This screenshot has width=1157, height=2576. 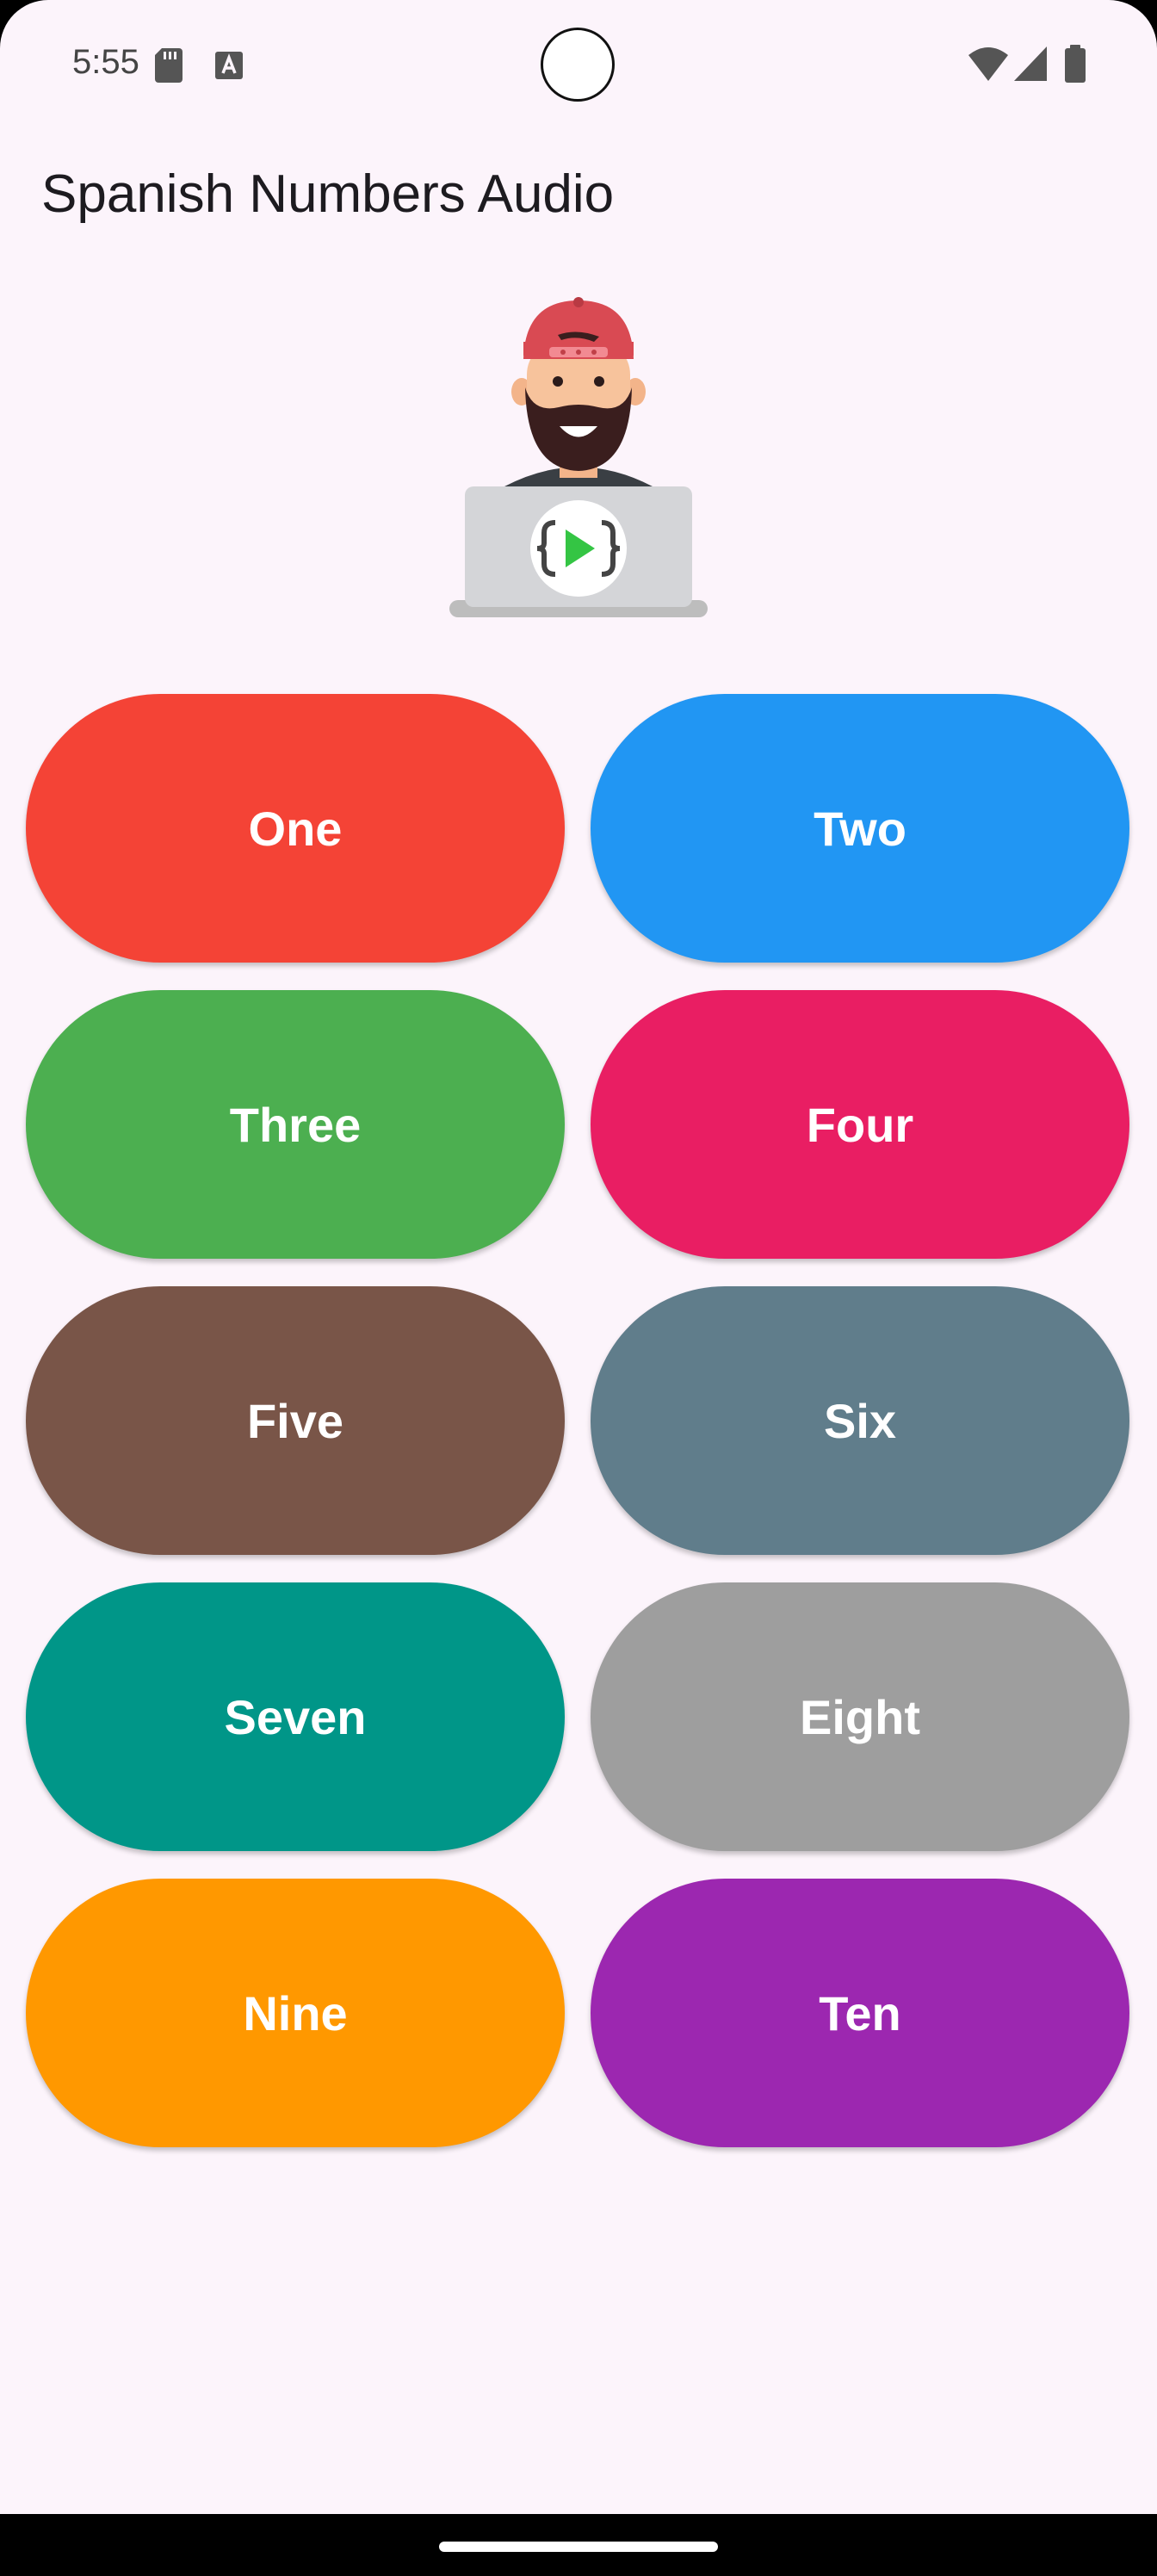 What do you see at coordinates (860, 1420) in the screenshot?
I see `button-six: Six` at bounding box center [860, 1420].